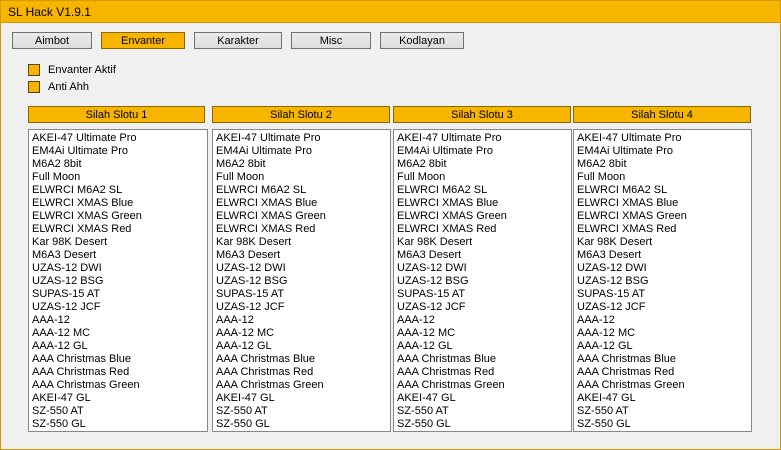 Image resolution: width=781 pixels, height=450 pixels. What do you see at coordinates (34, 70) in the screenshot?
I see `envanter-aktif-checkbox` at bounding box center [34, 70].